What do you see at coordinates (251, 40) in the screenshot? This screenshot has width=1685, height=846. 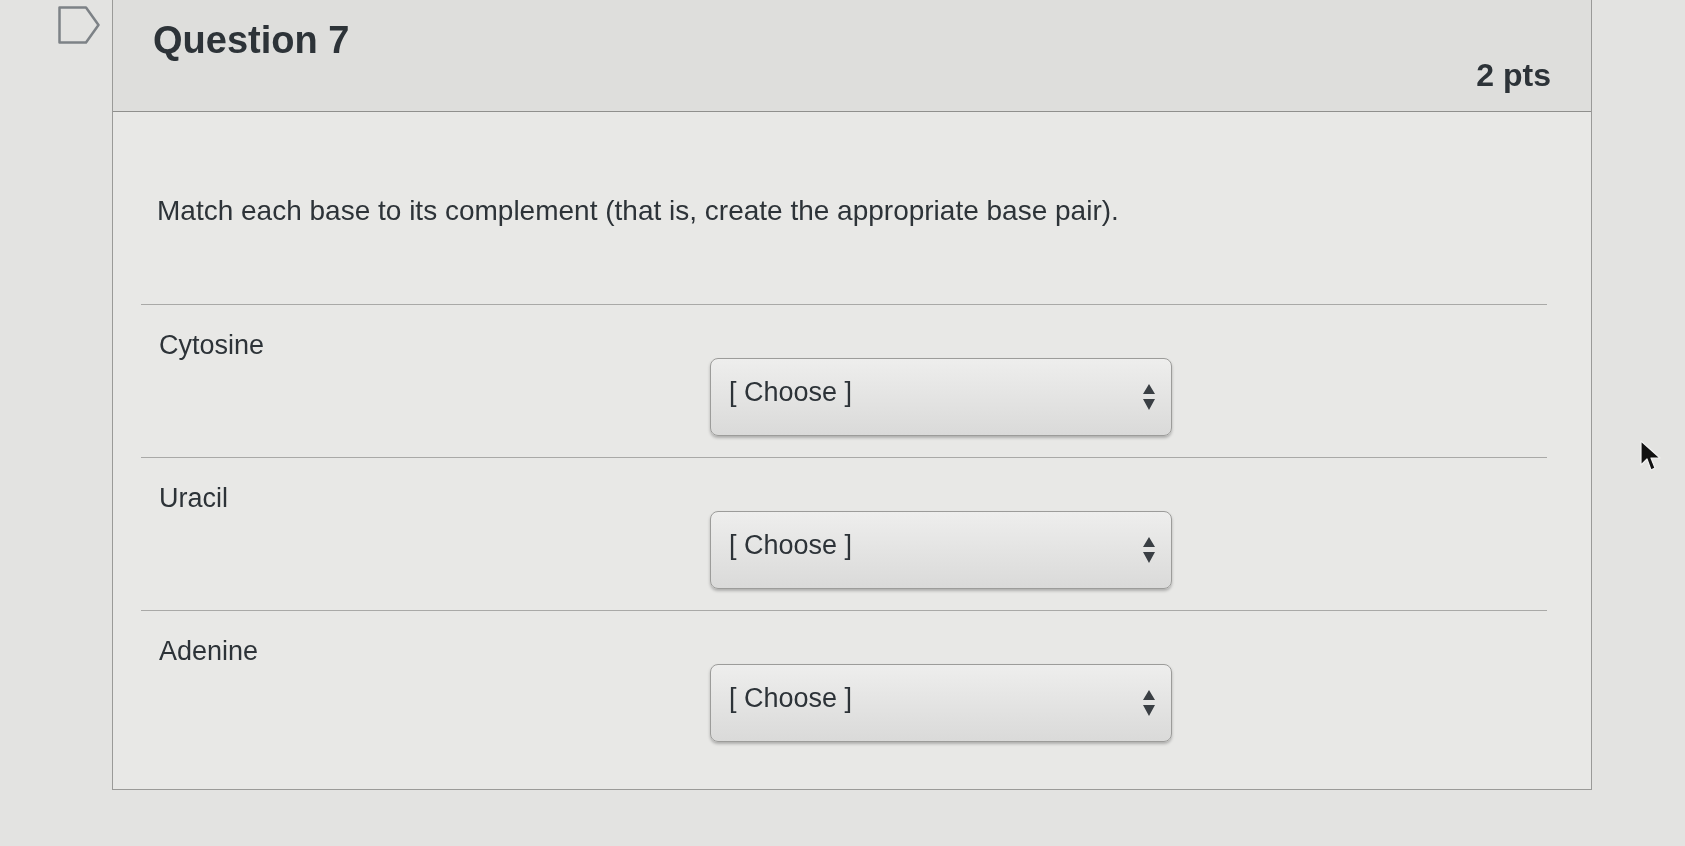 I see `question-title: Question 7` at bounding box center [251, 40].